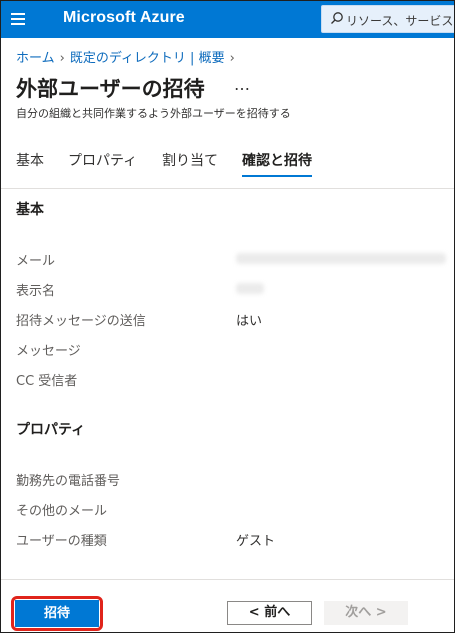 The image size is (455, 633). I want to click on field-label-work-phone: 勤務先の電話番号, so click(68, 481).